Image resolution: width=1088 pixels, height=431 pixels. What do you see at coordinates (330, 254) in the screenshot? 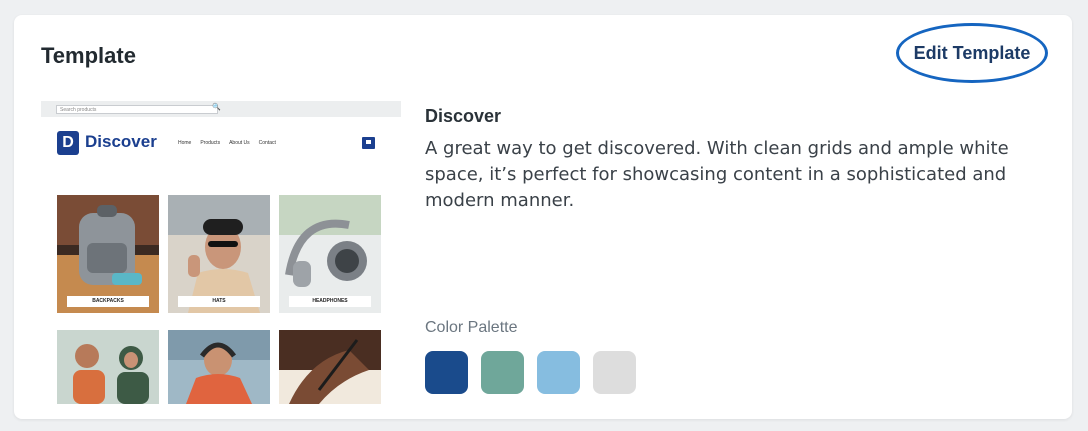
I see `headphones-photo: HEADPHONES` at bounding box center [330, 254].